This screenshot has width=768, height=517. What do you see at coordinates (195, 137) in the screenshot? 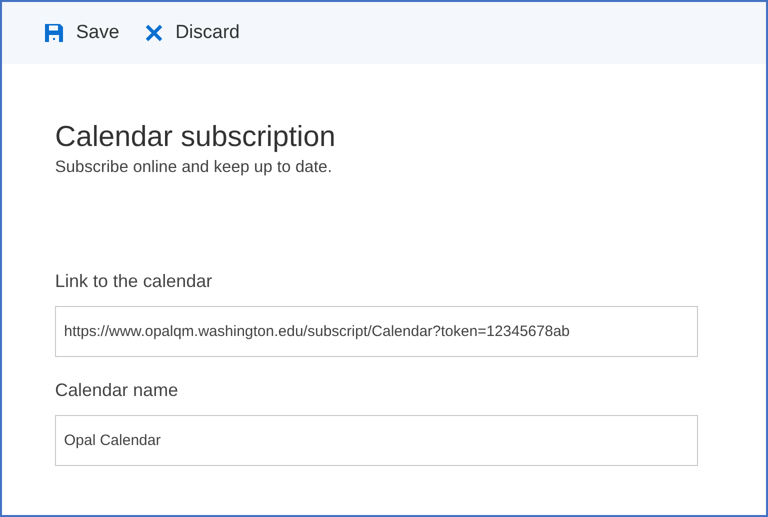
I see `page-title: Calendar subscription` at bounding box center [195, 137].